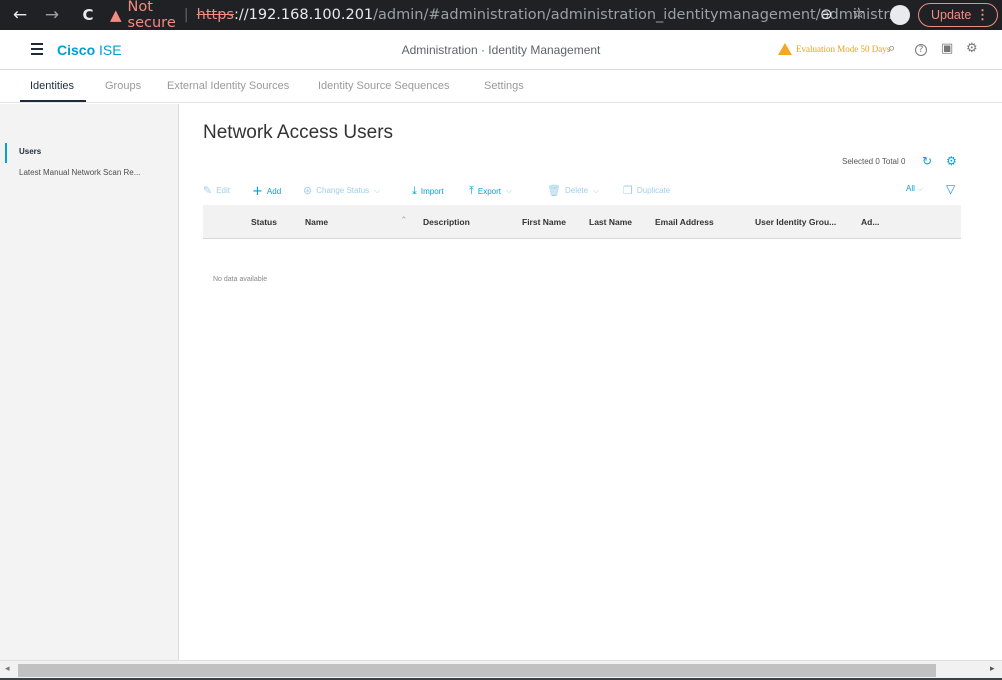 This screenshot has width=1002, height=680. I want to click on column-description: Description, so click(446, 222).